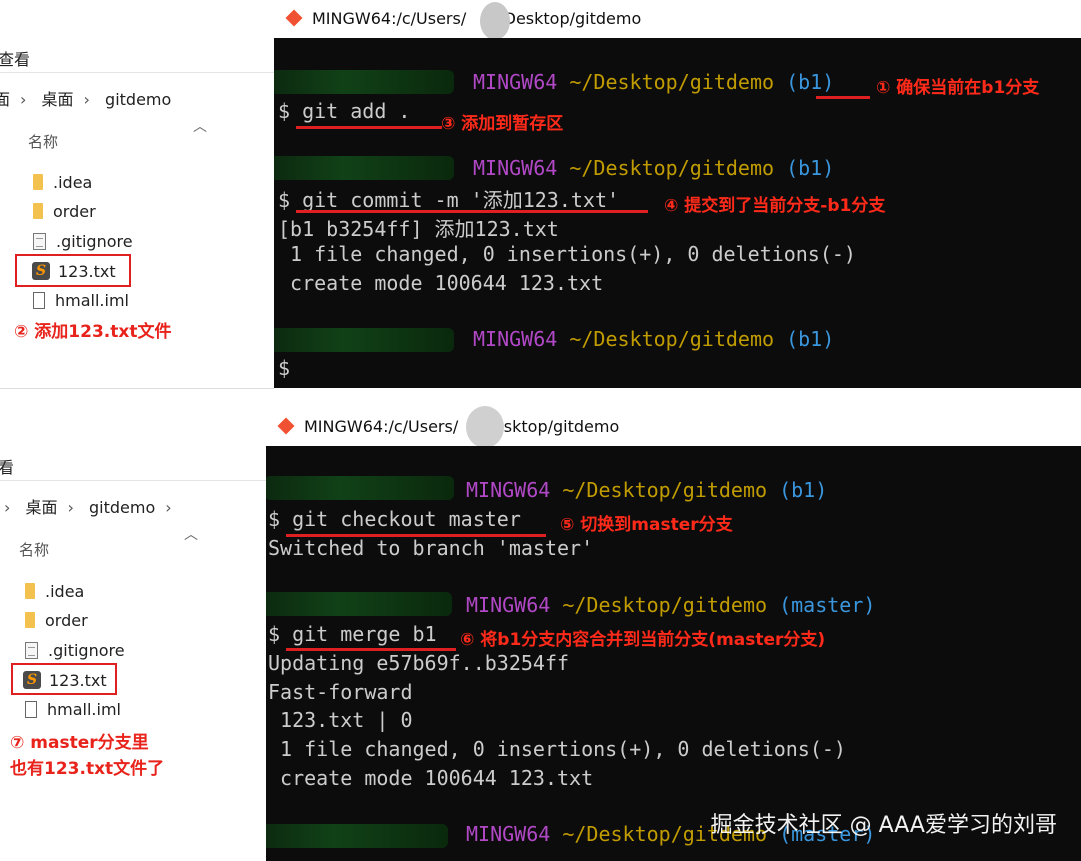 This screenshot has height=861, width=1081. I want to click on breadcrumb: › 桌面 › gitdemo ›, so click(93, 506).